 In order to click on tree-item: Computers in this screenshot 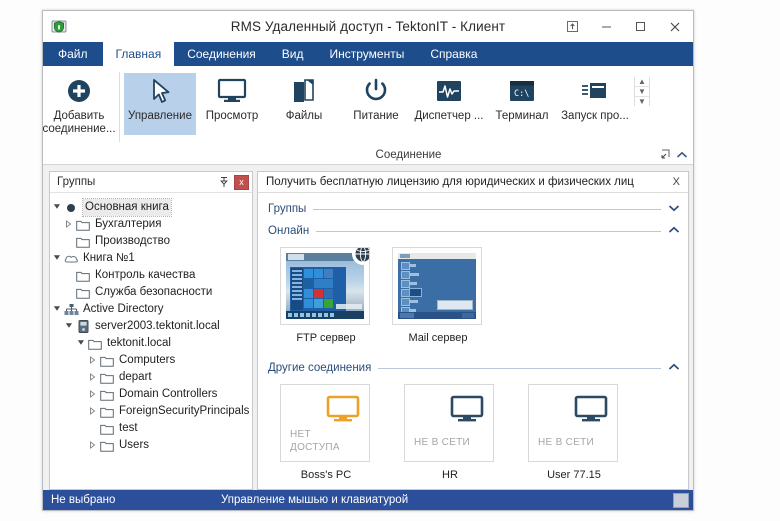, I will do `click(151, 360)`.